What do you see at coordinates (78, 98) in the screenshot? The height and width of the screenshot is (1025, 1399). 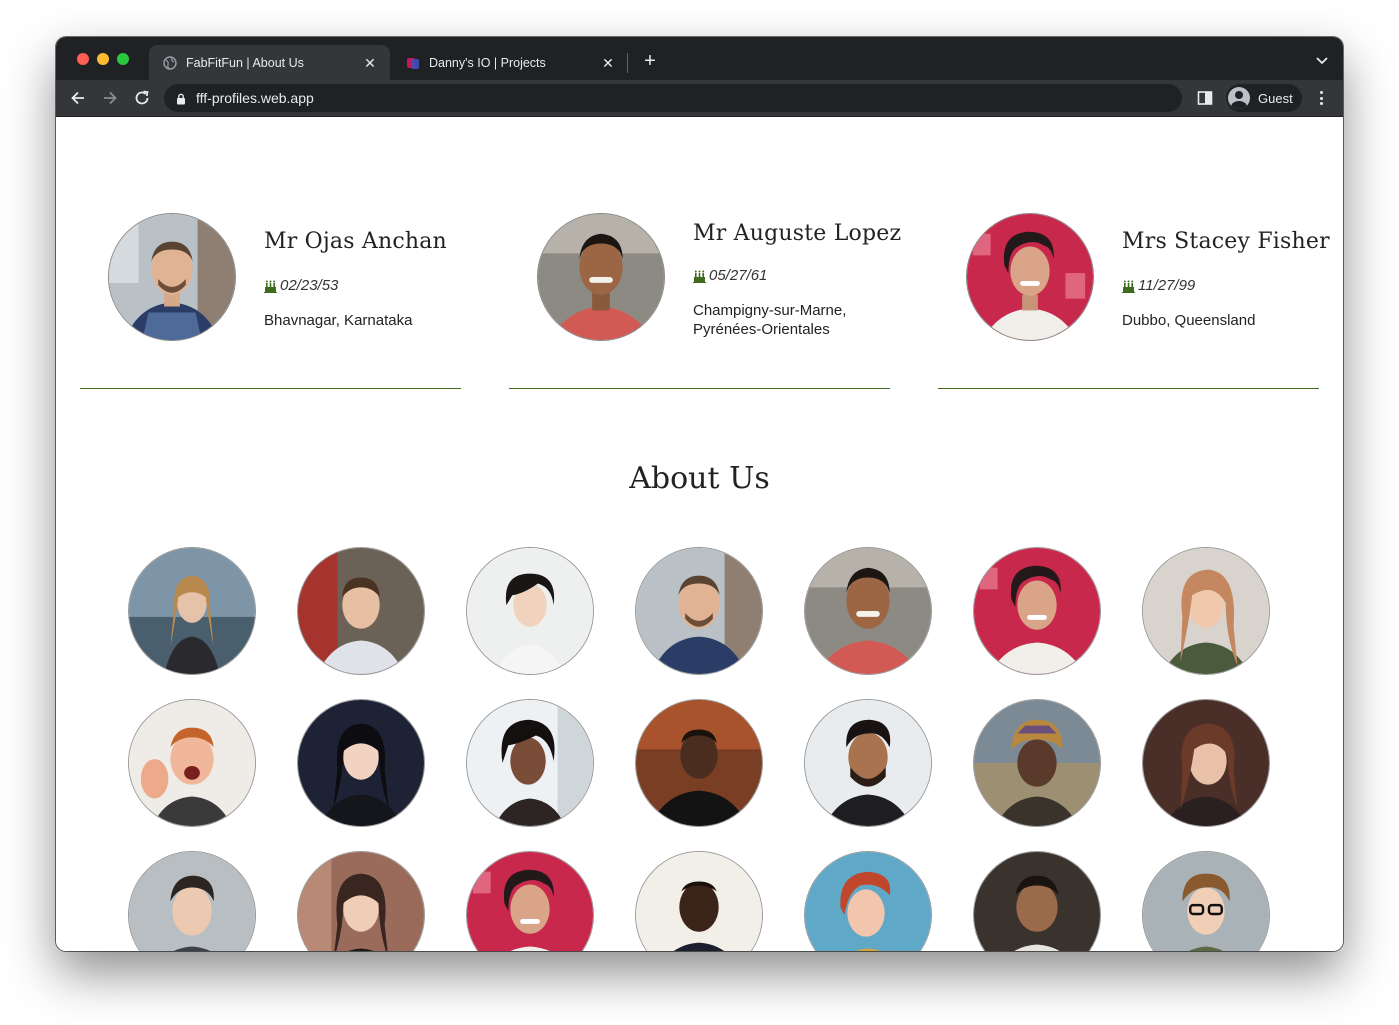 I see `back-arrow-icon` at bounding box center [78, 98].